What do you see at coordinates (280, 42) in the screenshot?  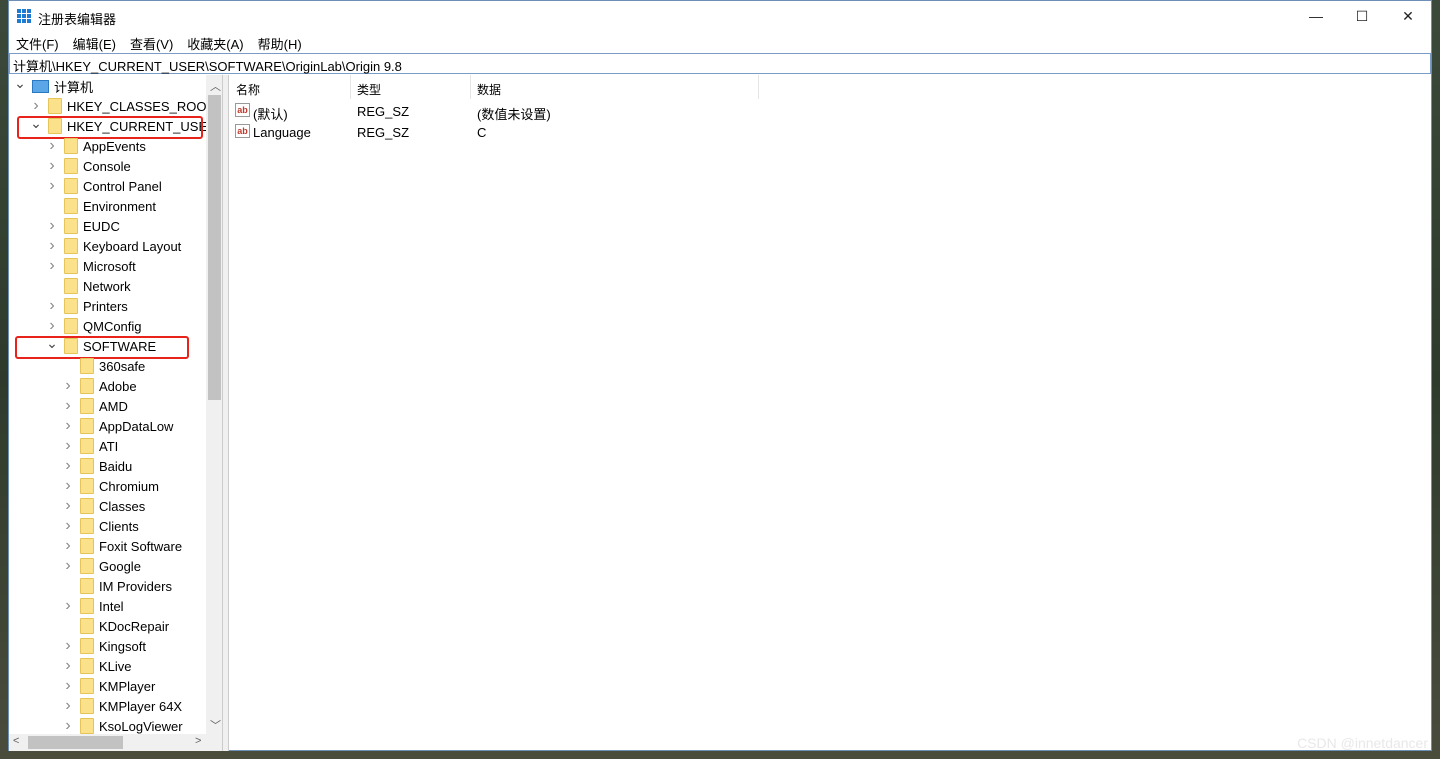 I see `menu-item: 帮助(H)` at bounding box center [280, 42].